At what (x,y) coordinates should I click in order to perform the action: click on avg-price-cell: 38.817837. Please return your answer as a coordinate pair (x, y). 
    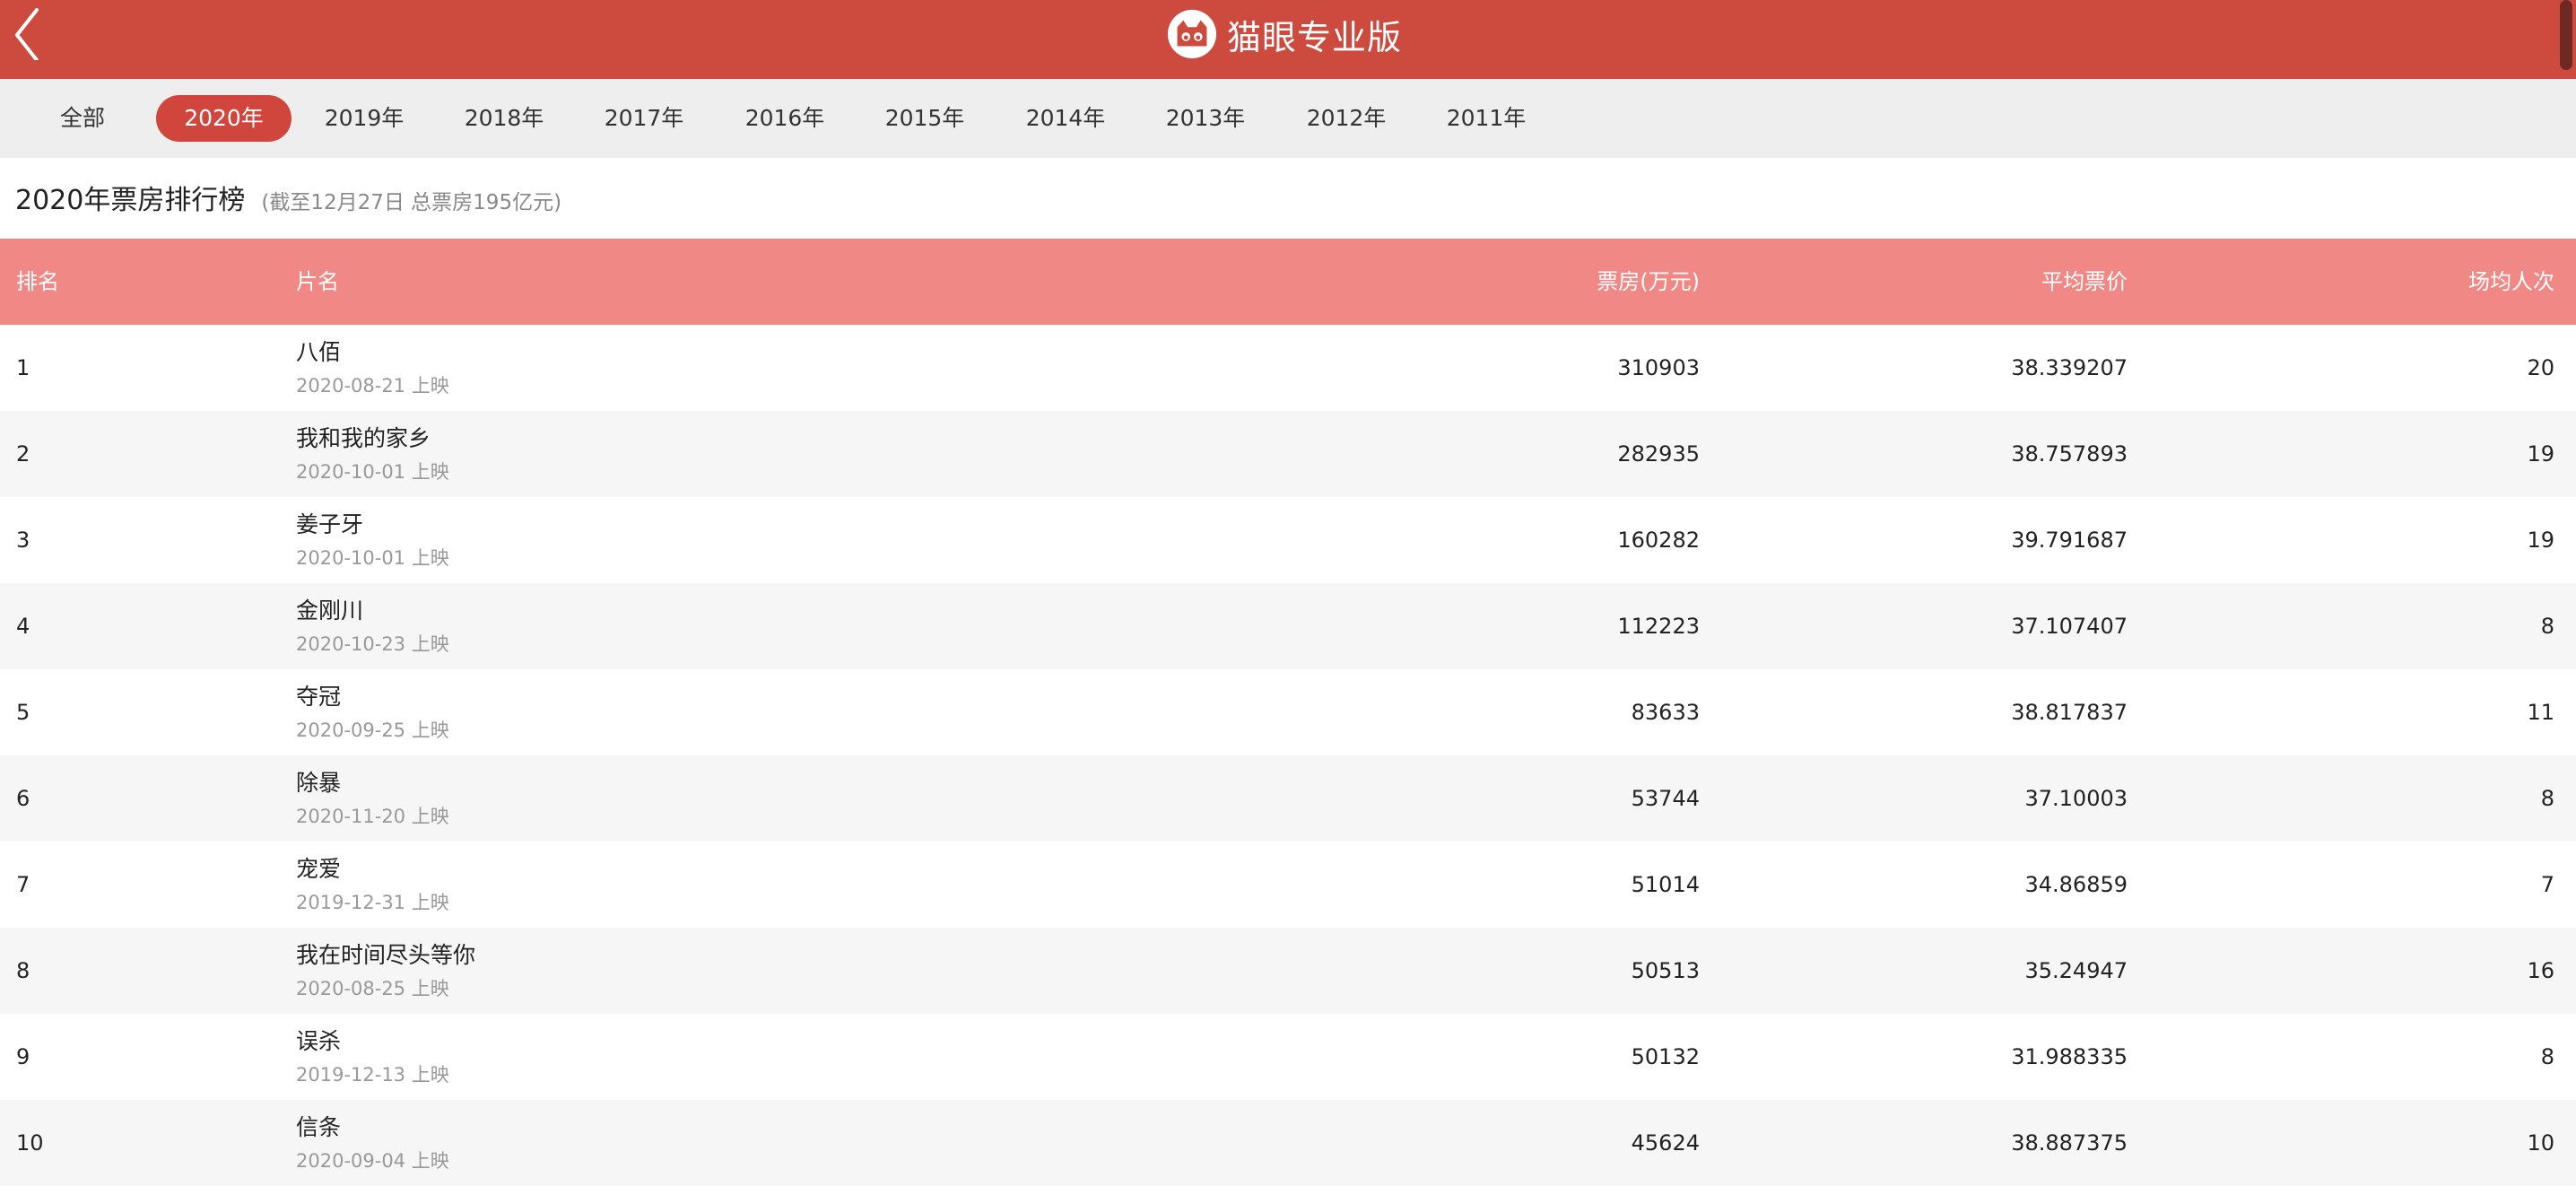
    Looking at the image, I should click on (2069, 712).